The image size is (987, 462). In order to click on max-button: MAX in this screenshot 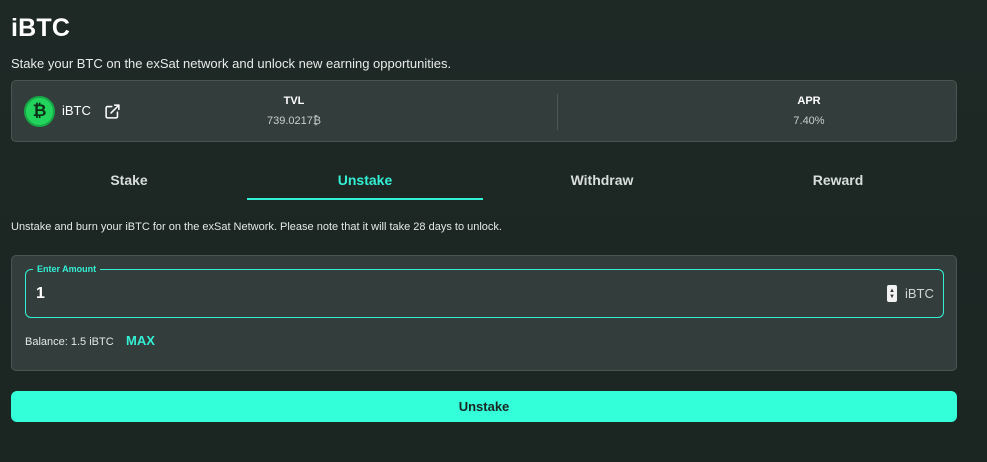, I will do `click(140, 340)`.